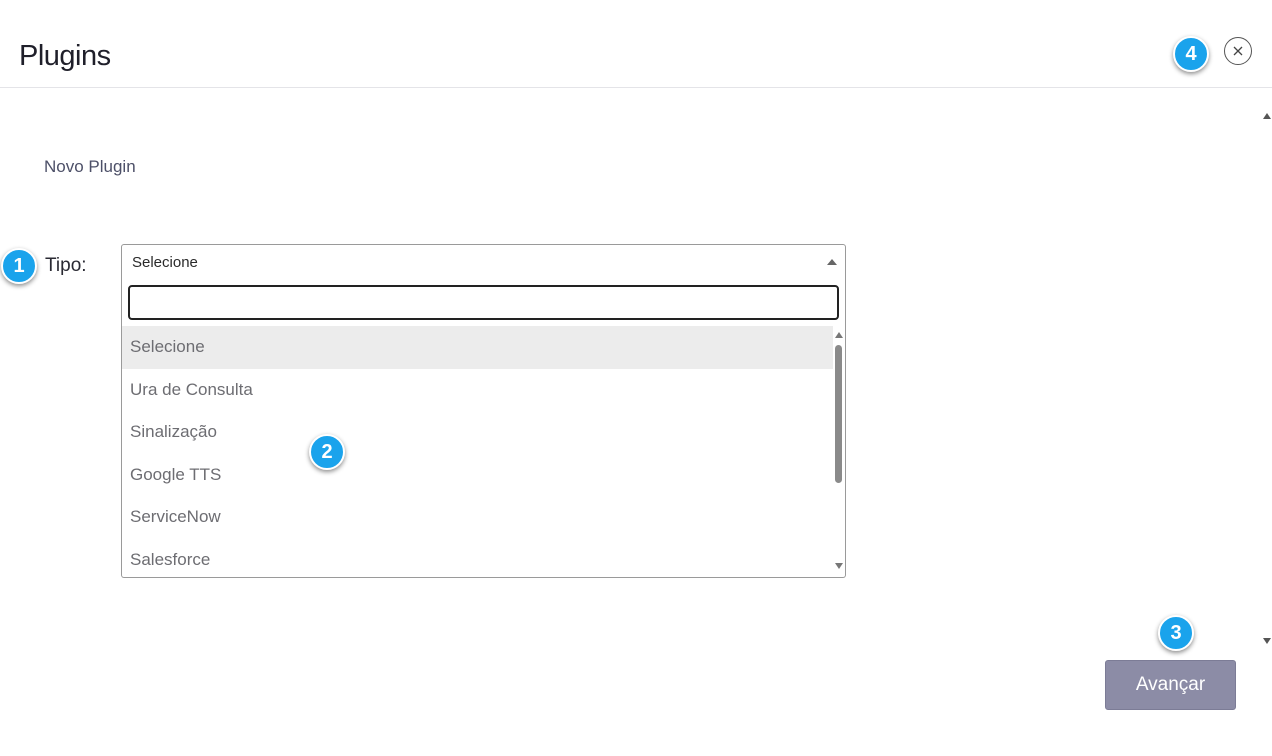  What do you see at coordinates (839, 566) in the screenshot?
I see `scroll-down-icon` at bounding box center [839, 566].